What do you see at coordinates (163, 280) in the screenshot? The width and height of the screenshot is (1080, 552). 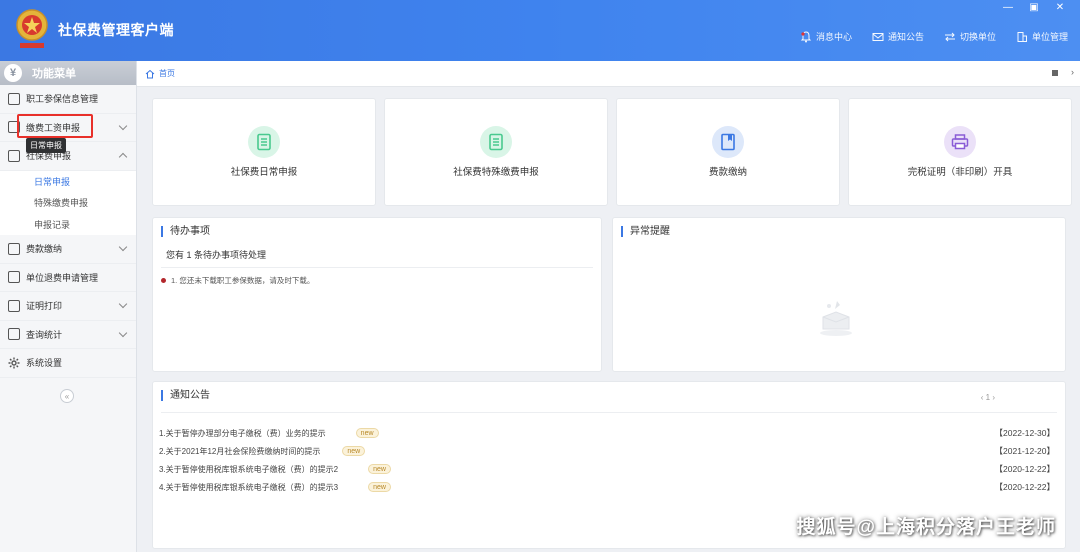 I see `bullet-dot-icon` at bounding box center [163, 280].